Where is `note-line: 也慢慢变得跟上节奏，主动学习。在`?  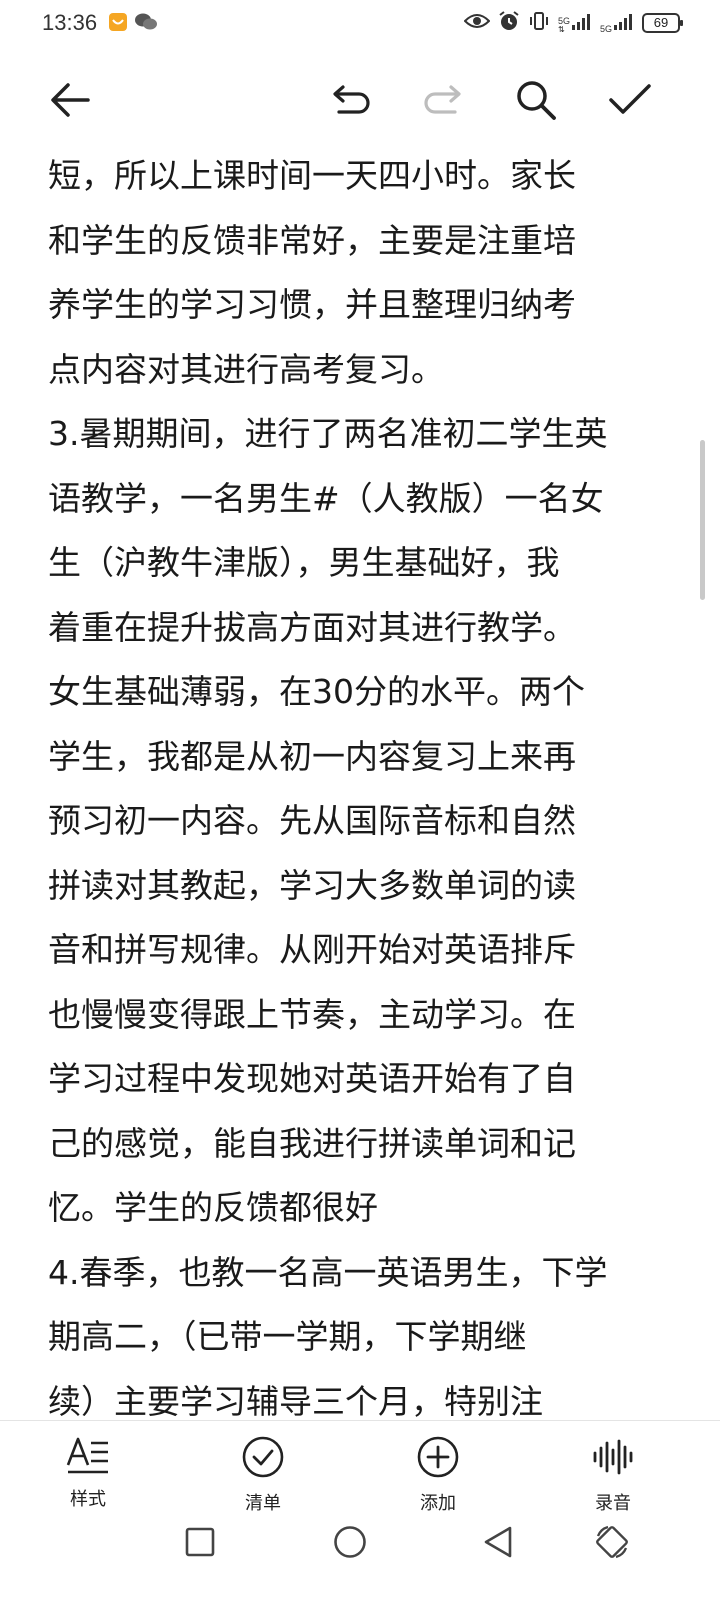 note-line: 也慢慢变得跟上节奏，主动学习。在 is located at coordinates (312, 1014).